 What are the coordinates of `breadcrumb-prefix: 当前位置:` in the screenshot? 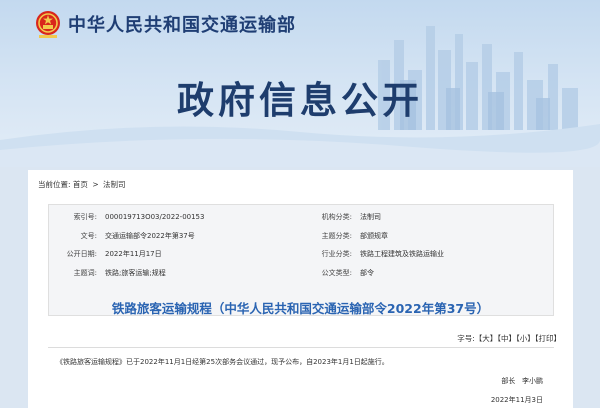 It's located at (54, 184).